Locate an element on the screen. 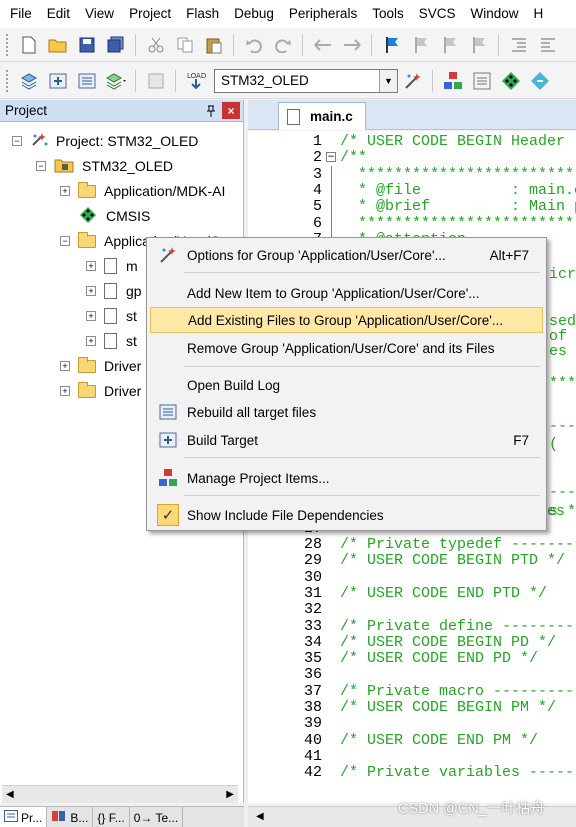 This screenshot has height=827, width=576. close-icon: × is located at coordinates (231, 110).